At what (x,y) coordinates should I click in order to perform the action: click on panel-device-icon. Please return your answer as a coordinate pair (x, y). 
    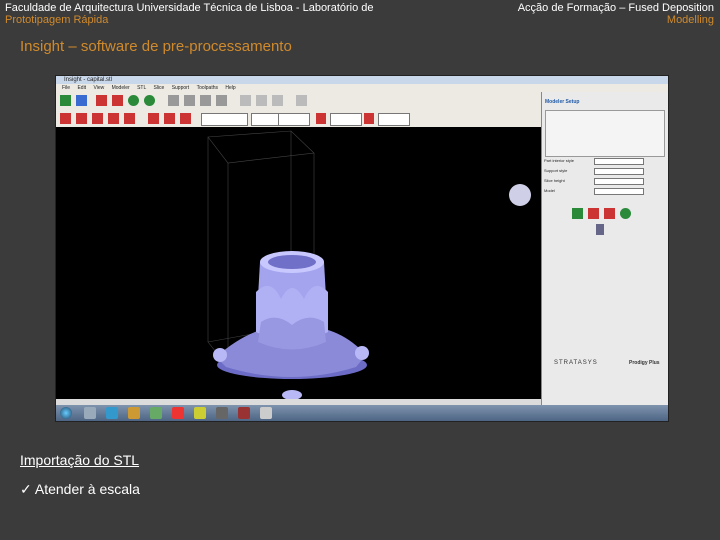
    Looking at the image, I should click on (600, 229).